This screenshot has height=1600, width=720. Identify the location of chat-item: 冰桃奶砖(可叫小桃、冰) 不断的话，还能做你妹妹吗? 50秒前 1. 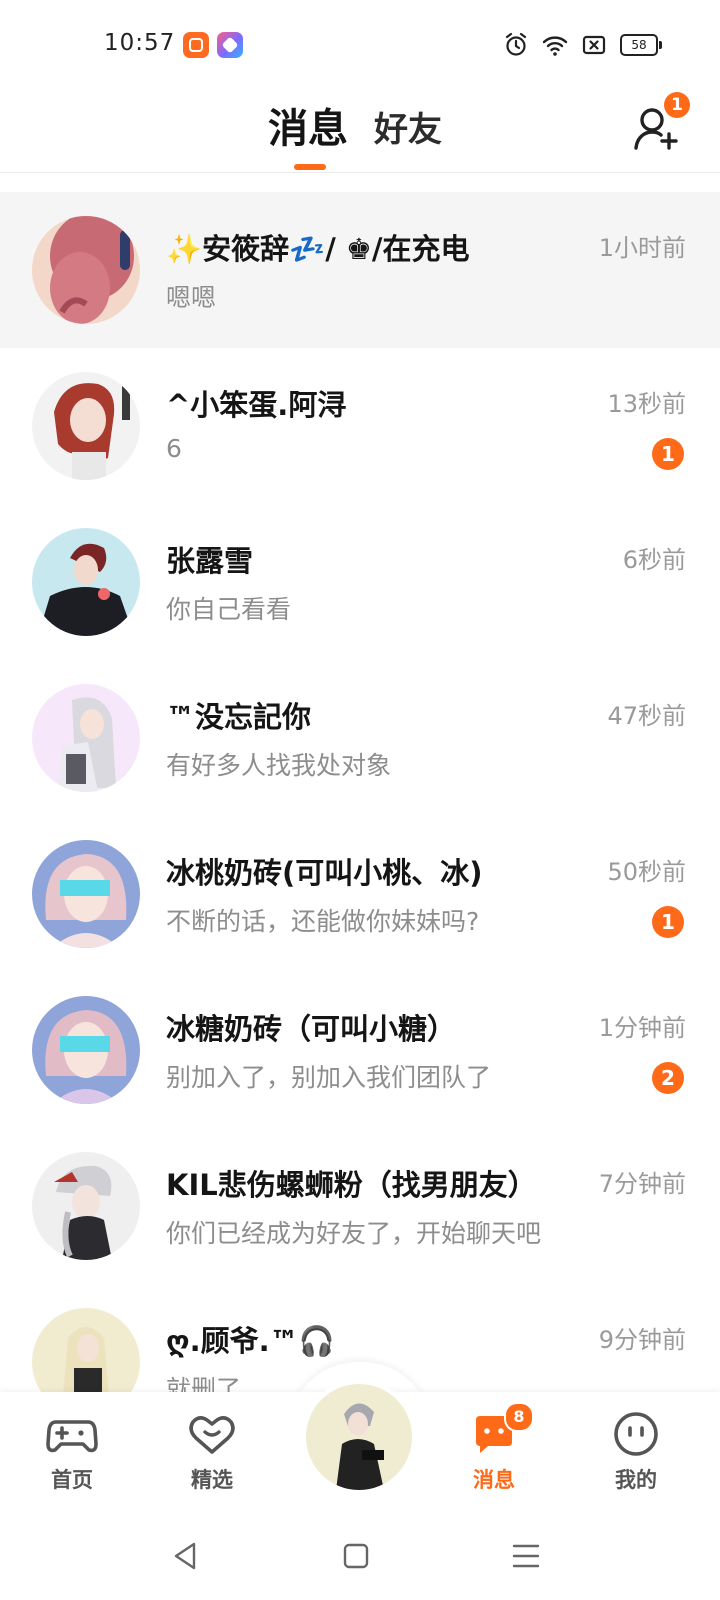
(360, 894).